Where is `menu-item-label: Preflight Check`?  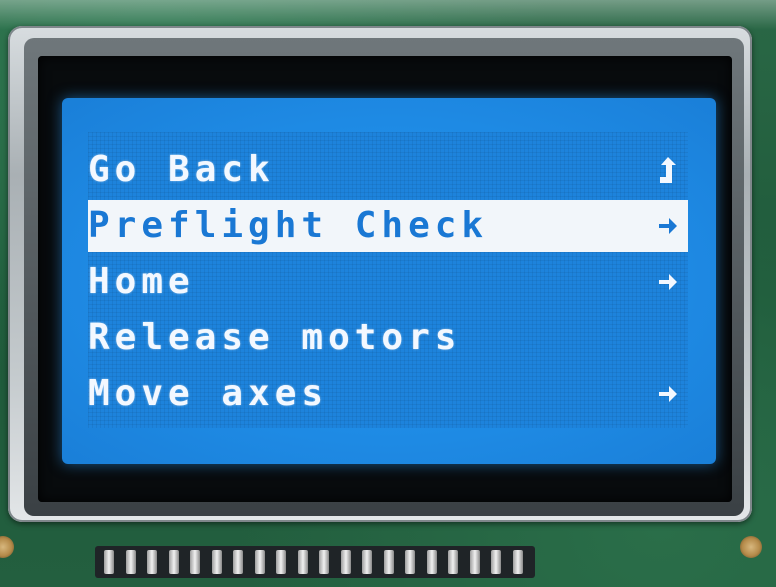 menu-item-label: Preflight Check is located at coordinates (288, 225).